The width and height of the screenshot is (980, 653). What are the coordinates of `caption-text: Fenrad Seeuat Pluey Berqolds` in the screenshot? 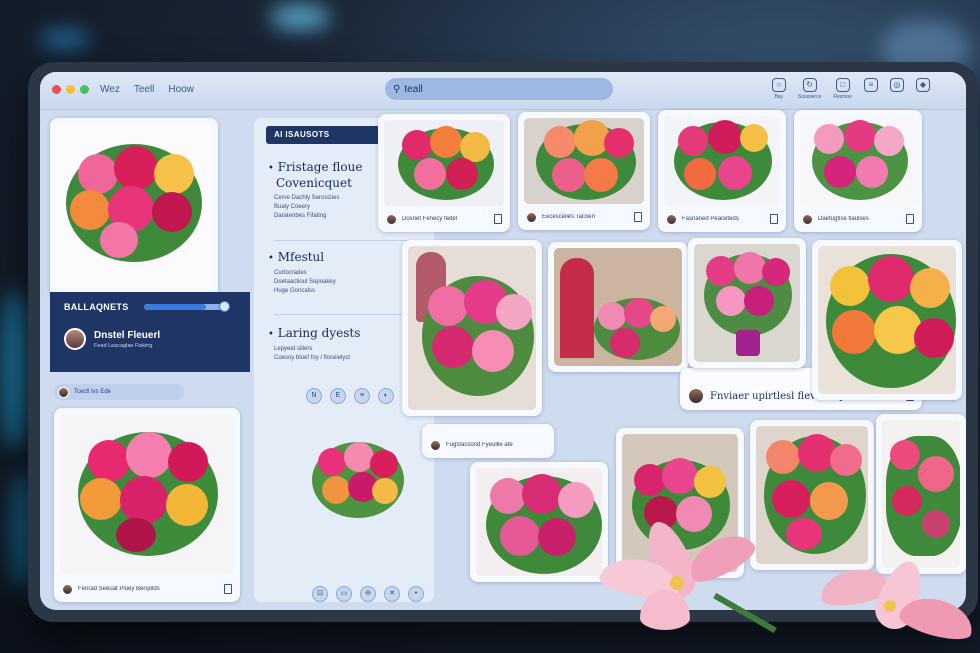 It's located at (119, 589).